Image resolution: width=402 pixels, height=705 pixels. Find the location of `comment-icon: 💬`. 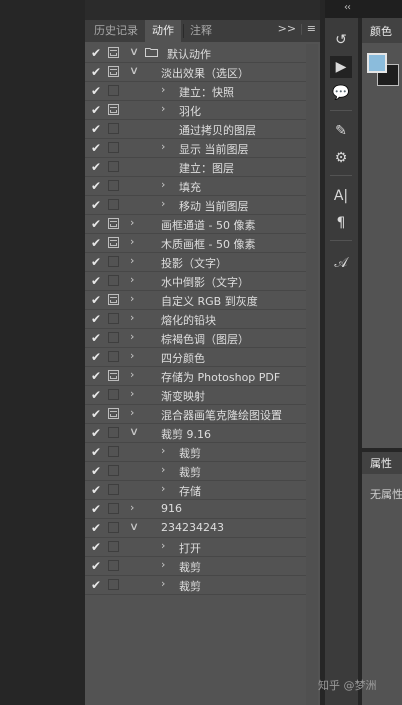

comment-icon: 💬 is located at coordinates (341, 93).